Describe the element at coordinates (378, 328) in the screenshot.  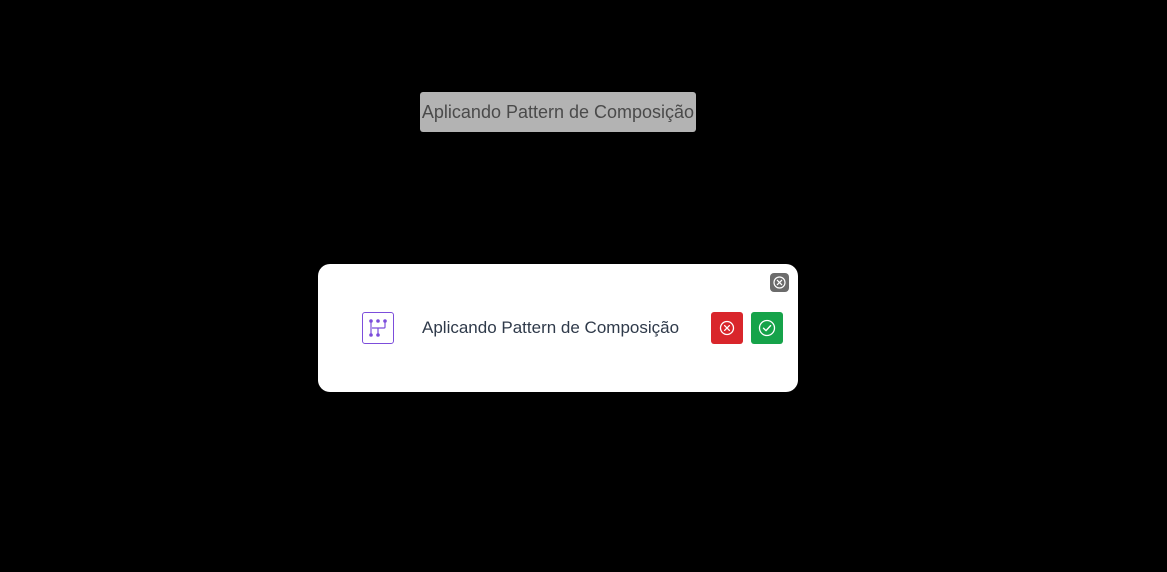
I see `pattern-composition-icon` at that location.